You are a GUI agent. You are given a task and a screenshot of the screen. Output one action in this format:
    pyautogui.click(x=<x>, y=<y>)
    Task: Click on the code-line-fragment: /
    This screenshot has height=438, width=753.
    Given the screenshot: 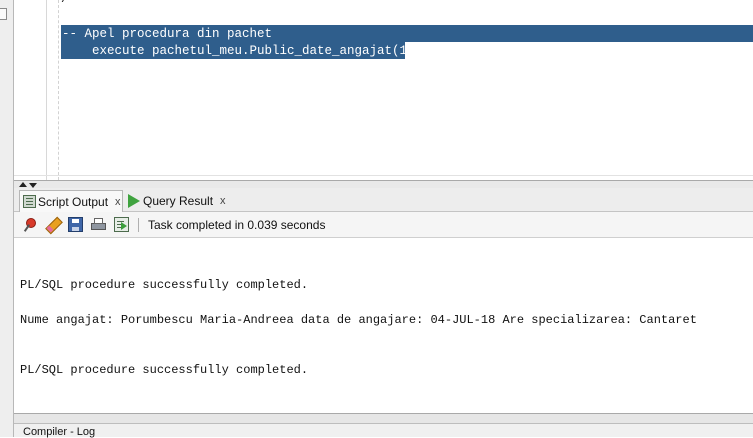 What is the action you would take?
    pyautogui.click(x=65, y=3)
    